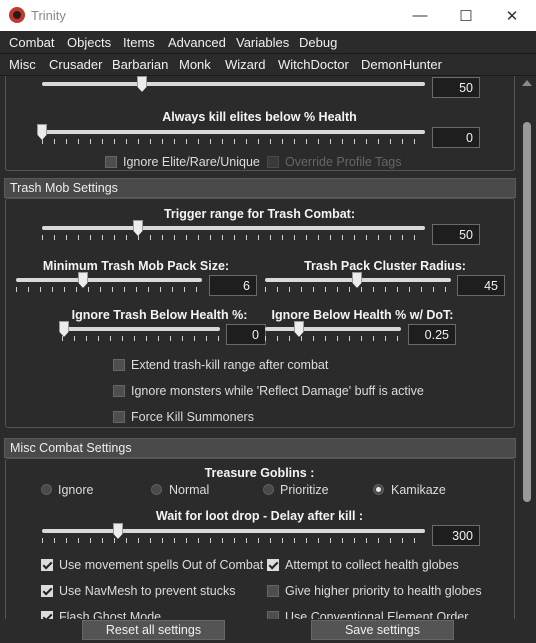 This screenshot has height=643, width=536. I want to click on menu-debug: Debug, so click(318, 42).